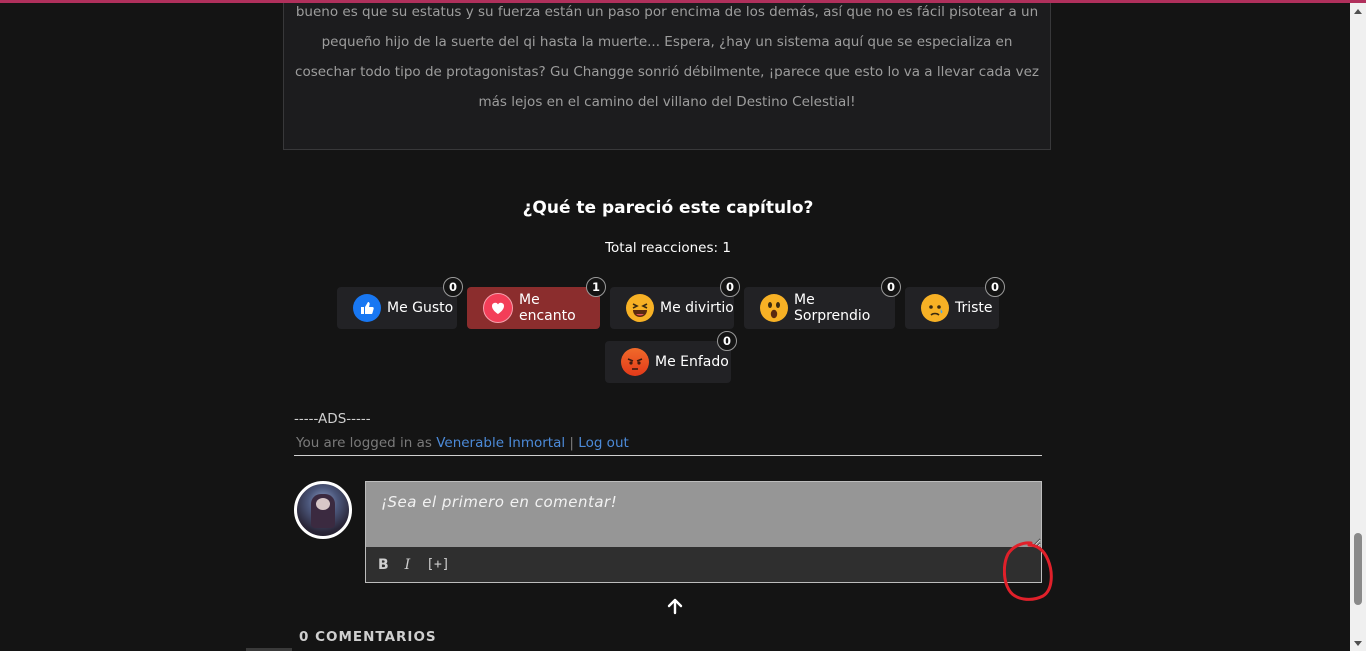 The width and height of the screenshot is (1366, 651). What do you see at coordinates (408, 565) in the screenshot?
I see `italic-button: I` at bounding box center [408, 565].